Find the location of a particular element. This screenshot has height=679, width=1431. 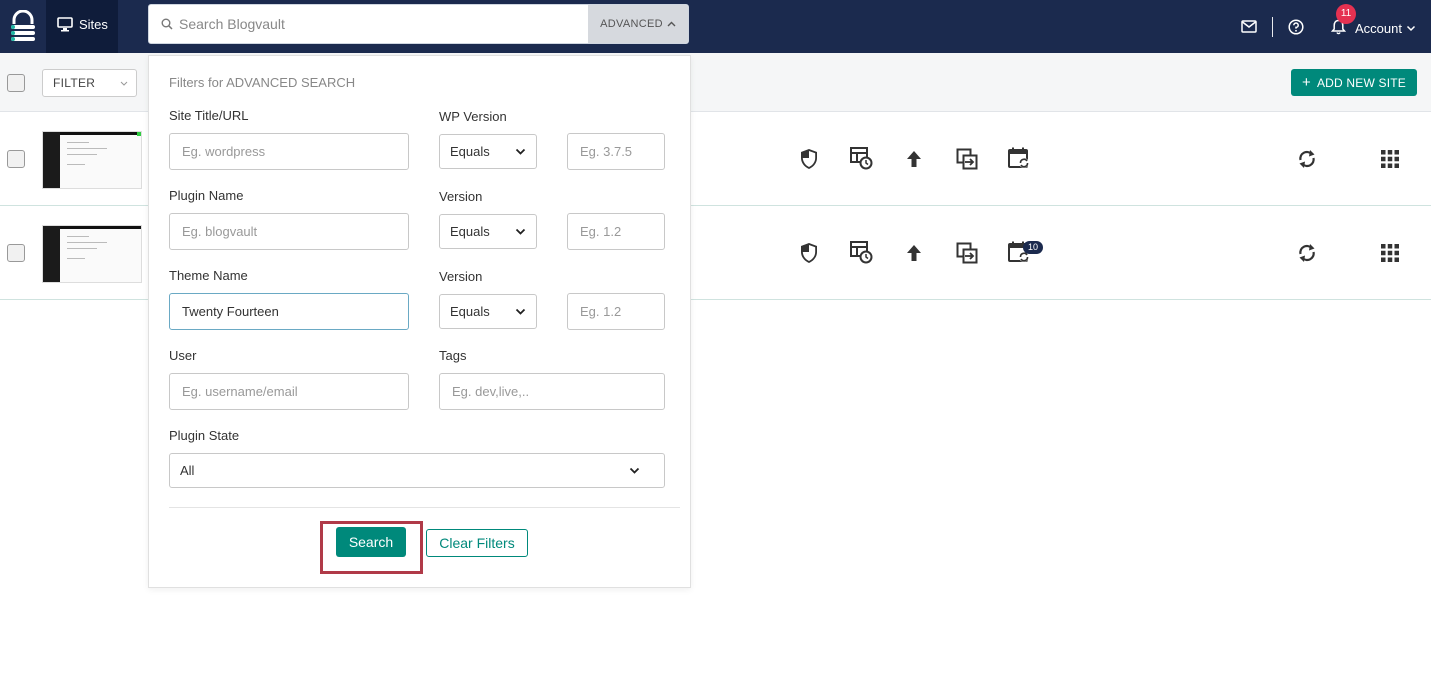

search-icon is located at coordinates (163, 24).